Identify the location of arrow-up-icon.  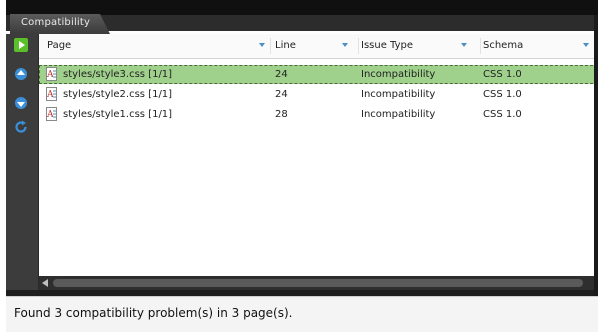
(21, 74).